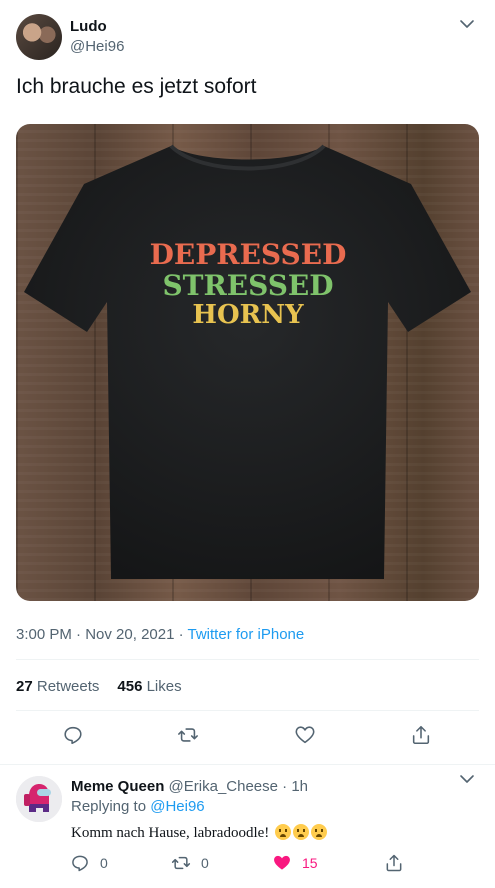 This screenshot has width=495, height=888. I want to click on shirt-line-2: STRESSED, so click(247, 285).